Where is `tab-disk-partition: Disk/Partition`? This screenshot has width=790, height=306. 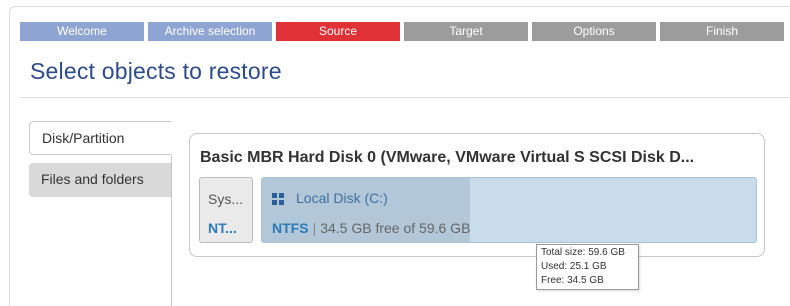
tab-disk-partition: Disk/Partition is located at coordinates (100, 138).